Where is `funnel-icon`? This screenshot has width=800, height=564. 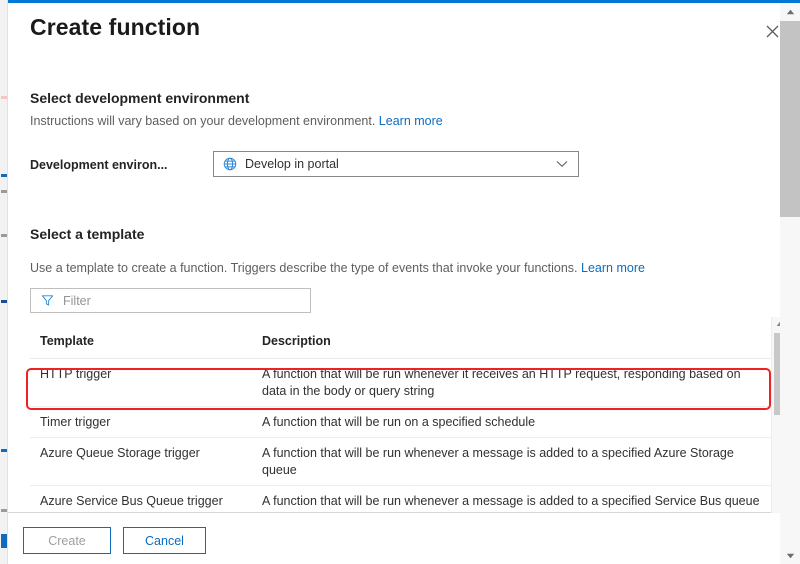 funnel-icon is located at coordinates (47, 300).